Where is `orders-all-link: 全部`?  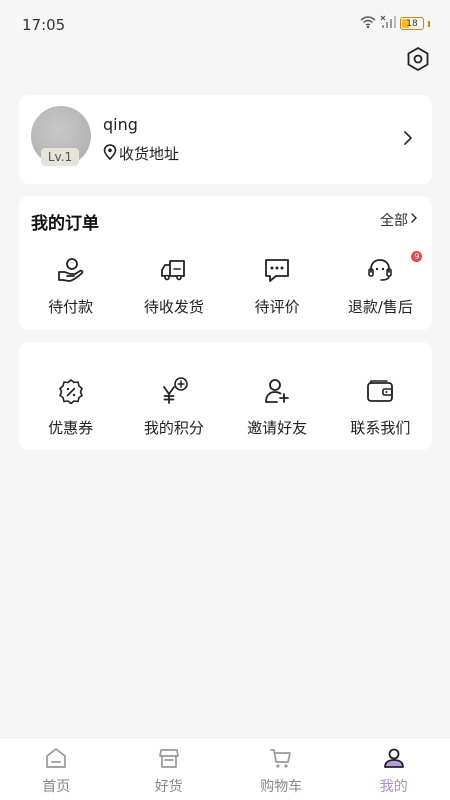 orders-all-link: 全部 is located at coordinates (399, 220).